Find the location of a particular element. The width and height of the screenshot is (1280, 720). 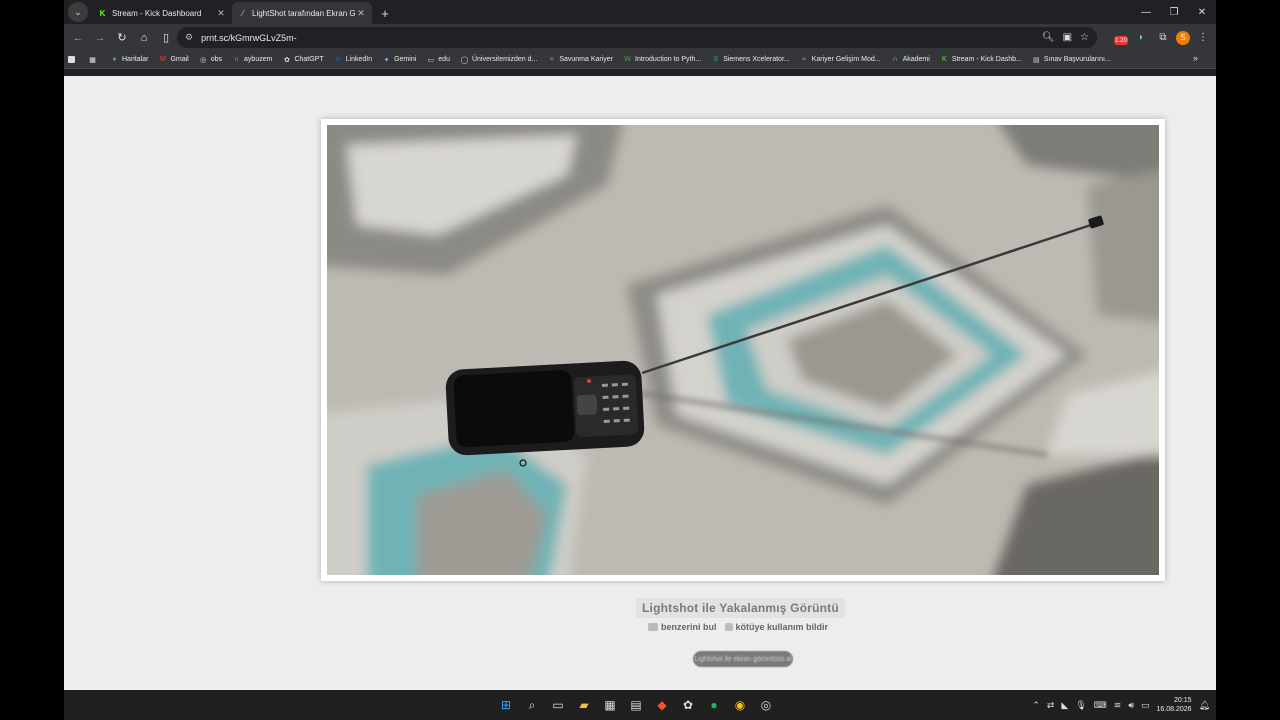

bookmark-label: Gemini is located at coordinates (405, 59).